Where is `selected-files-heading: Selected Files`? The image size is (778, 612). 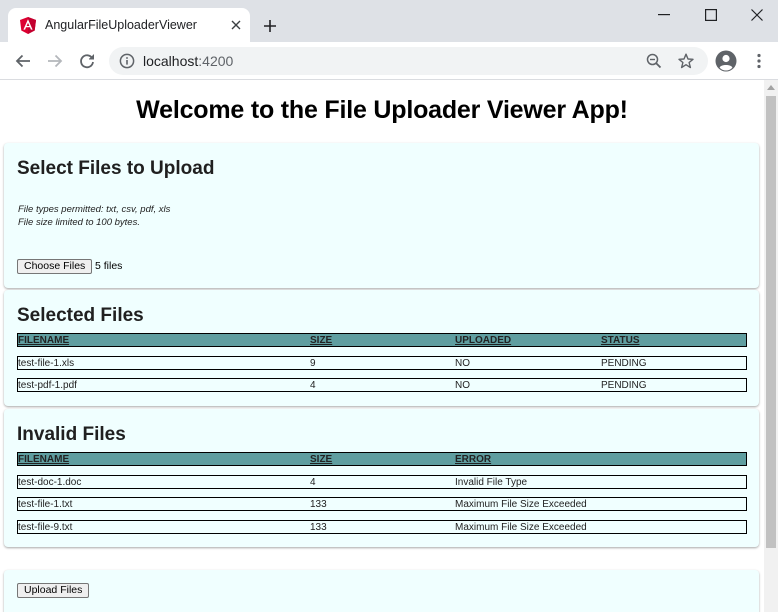 selected-files-heading: Selected Files is located at coordinates (80, 315).